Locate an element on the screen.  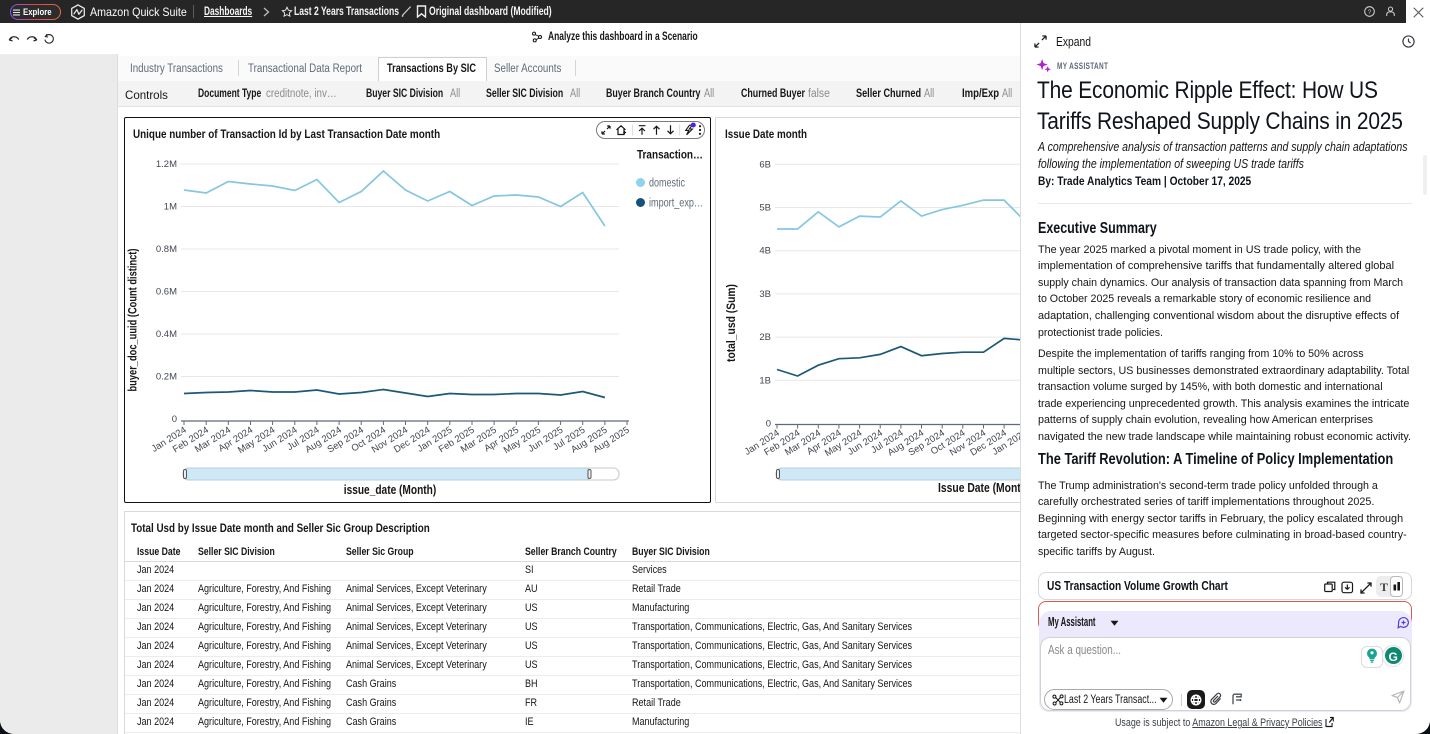
svg-text: 0.2M is located at coordinates (166, 377).